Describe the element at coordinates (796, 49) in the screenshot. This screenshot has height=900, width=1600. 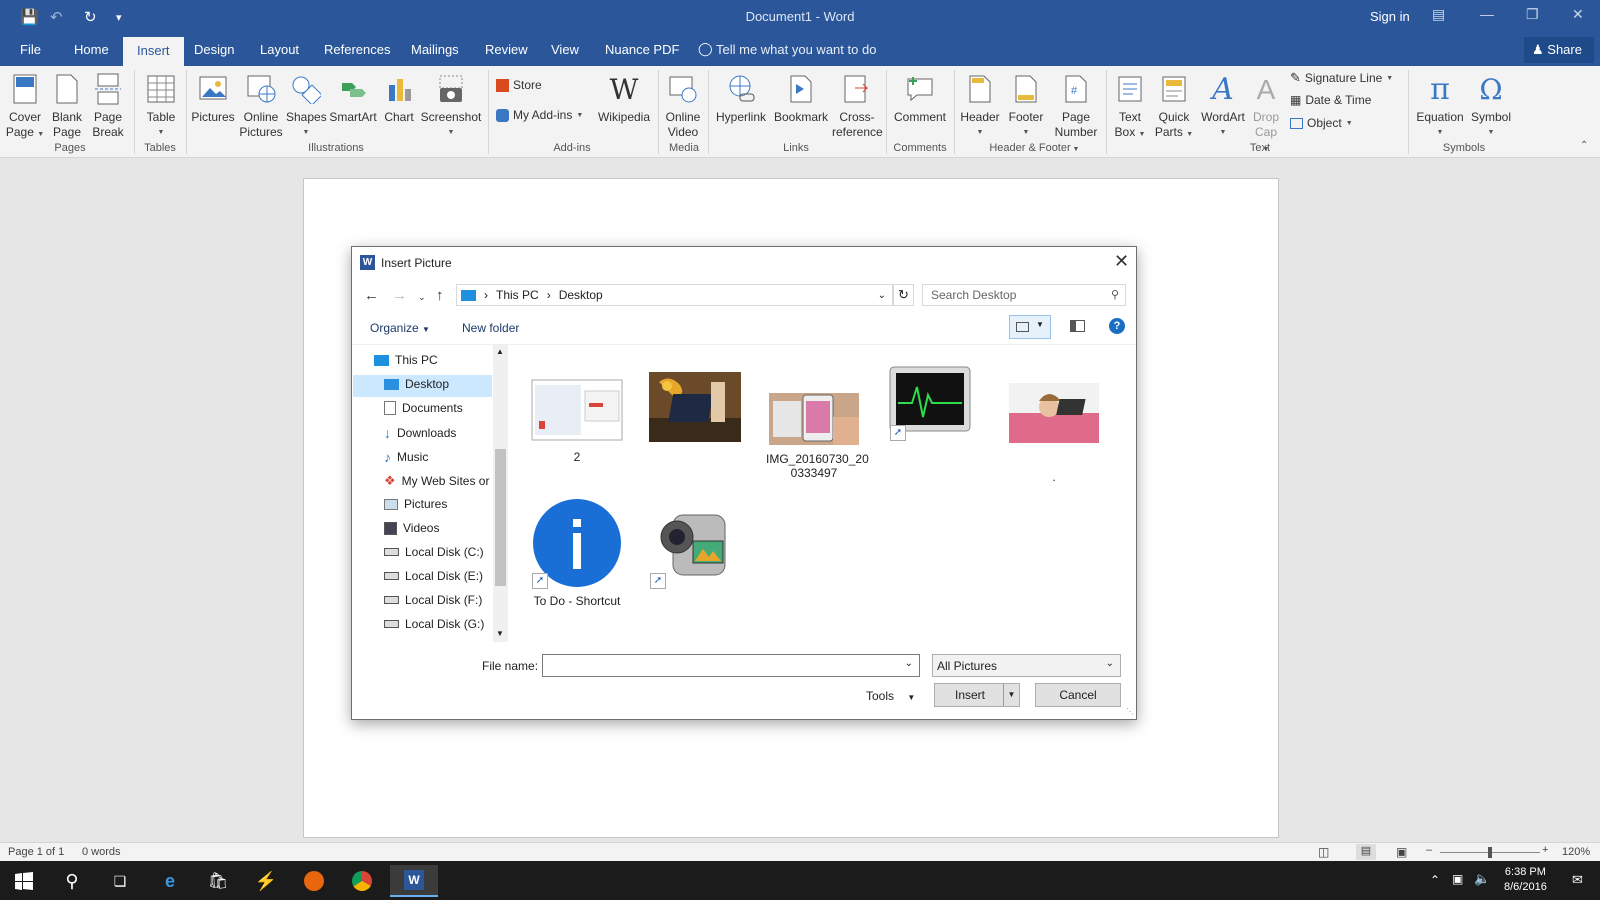
I see `tell-me-input: Tell me what you want to do` at that location.